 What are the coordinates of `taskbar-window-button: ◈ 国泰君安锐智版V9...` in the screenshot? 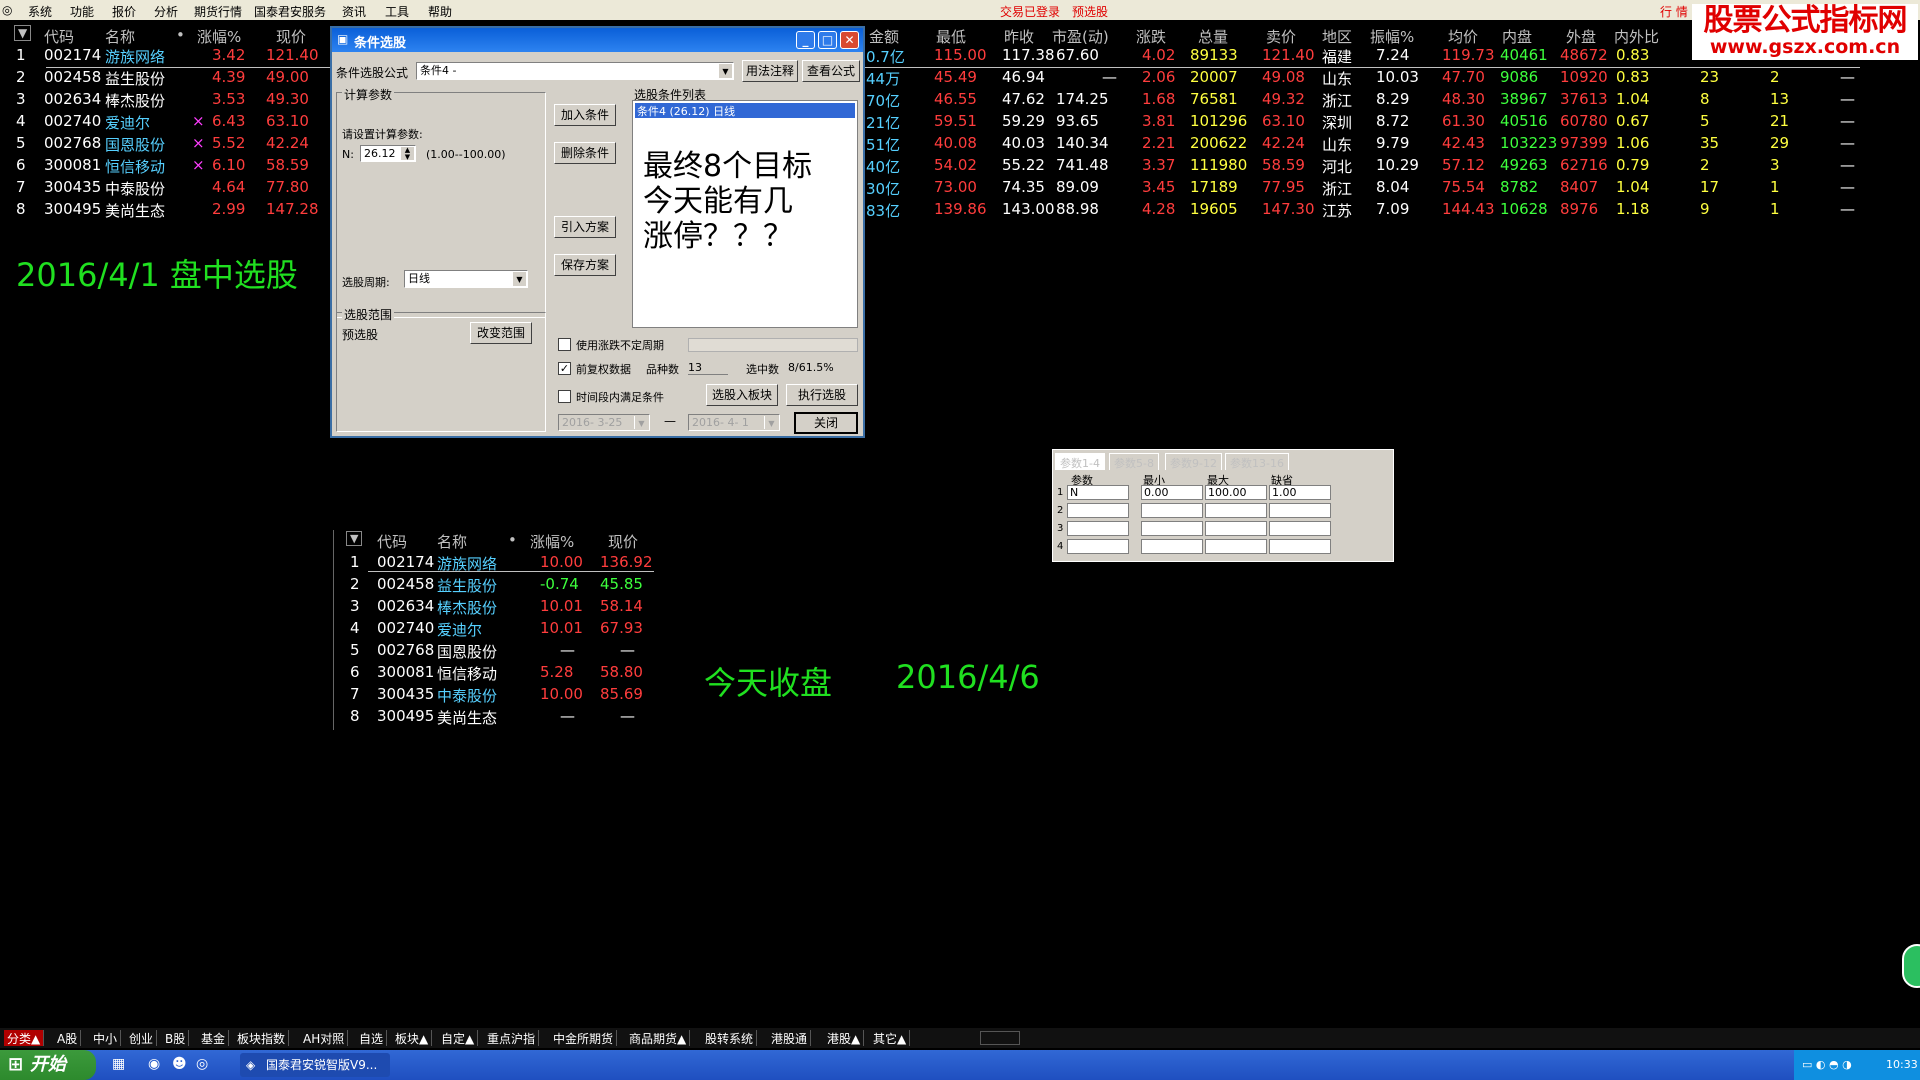 It's located at (315, 1065).